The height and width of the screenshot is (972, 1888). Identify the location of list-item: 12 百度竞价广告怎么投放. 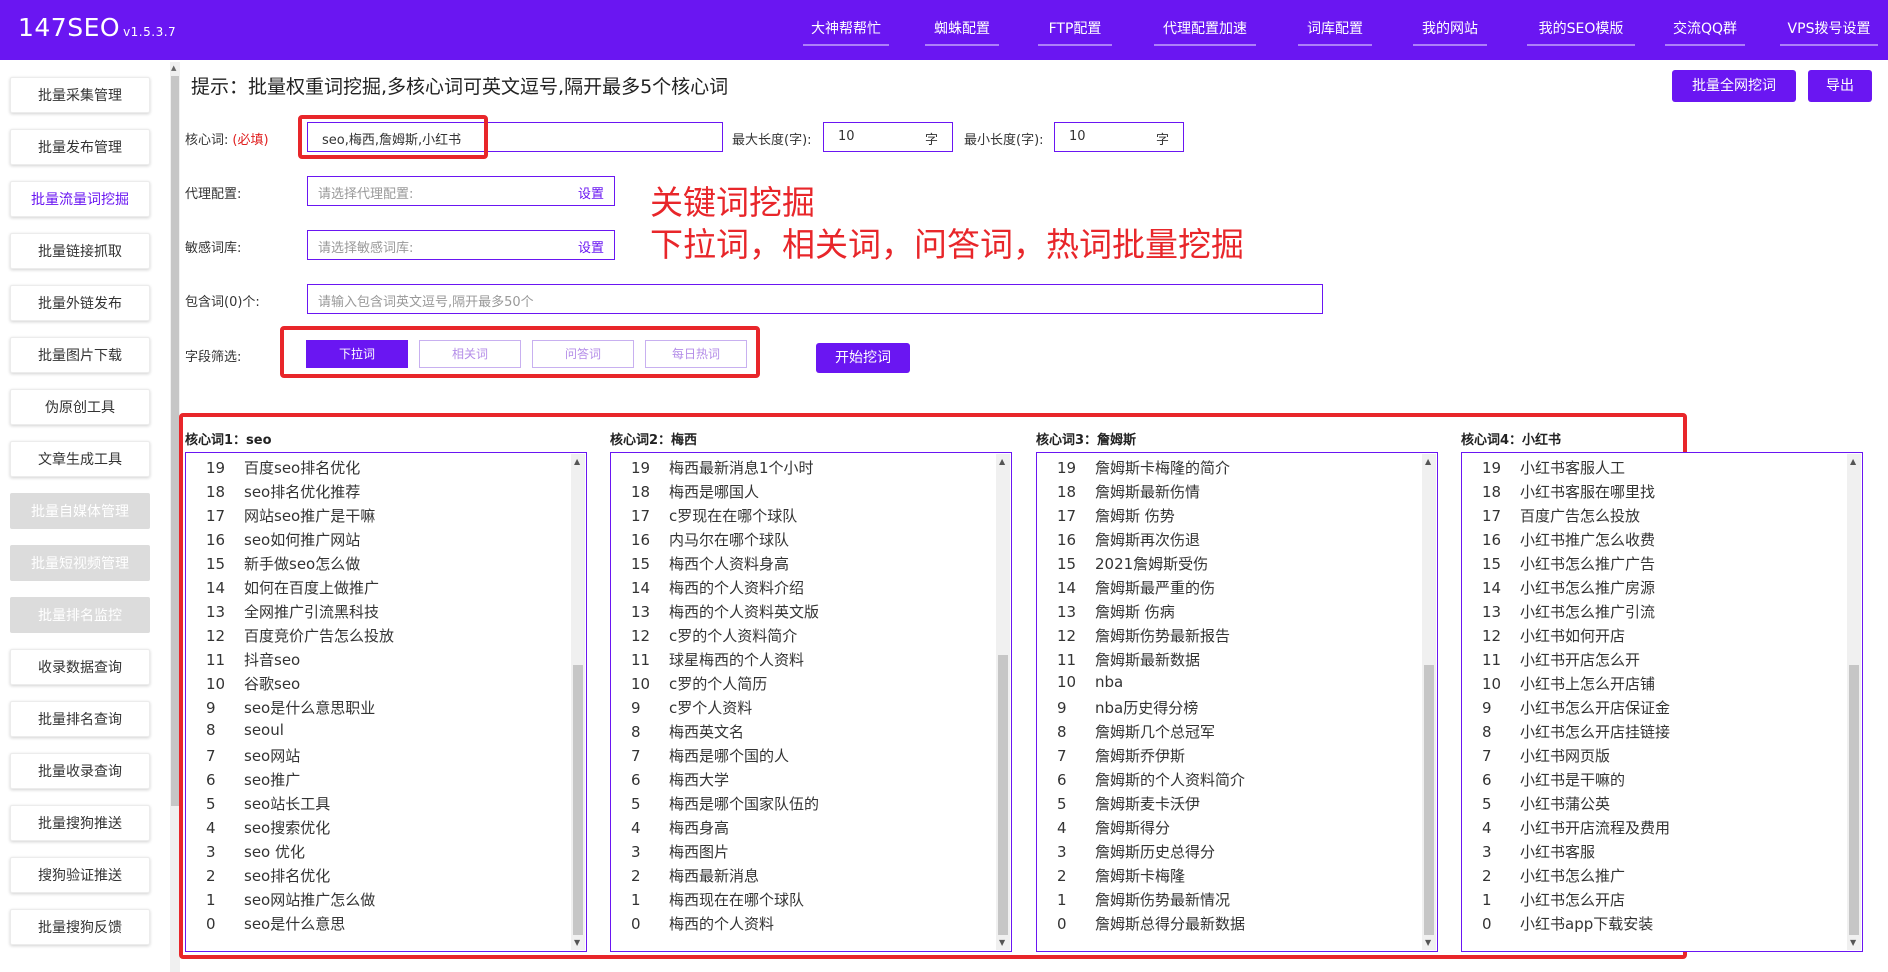
(300, 637).